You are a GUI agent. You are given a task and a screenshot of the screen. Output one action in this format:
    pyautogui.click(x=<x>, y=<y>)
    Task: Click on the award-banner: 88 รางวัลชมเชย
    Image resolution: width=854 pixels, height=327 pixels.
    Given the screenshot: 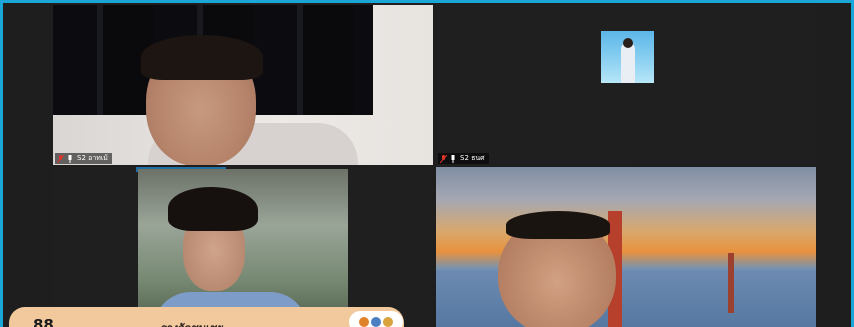 What is the action you would take?
    pyautogui.click(x=206, y=317)
    